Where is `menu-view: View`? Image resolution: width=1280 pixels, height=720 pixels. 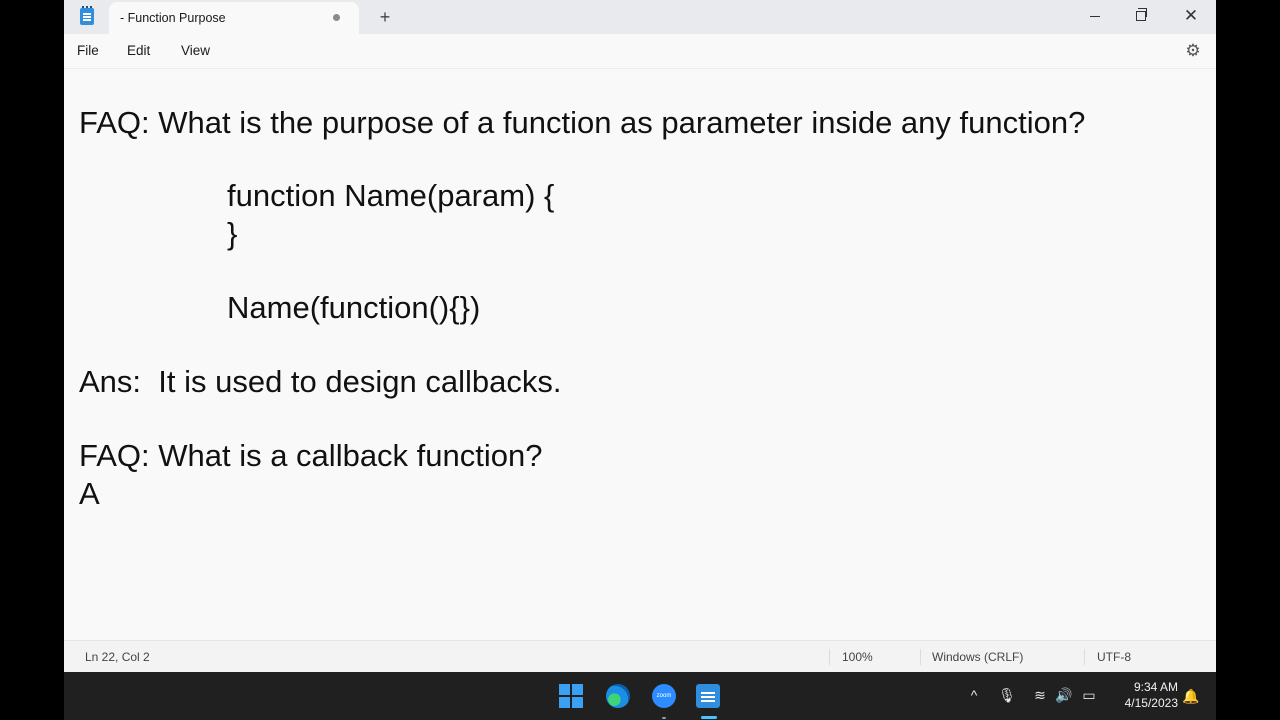 menu-view: View is located at coordinates (195, 50).